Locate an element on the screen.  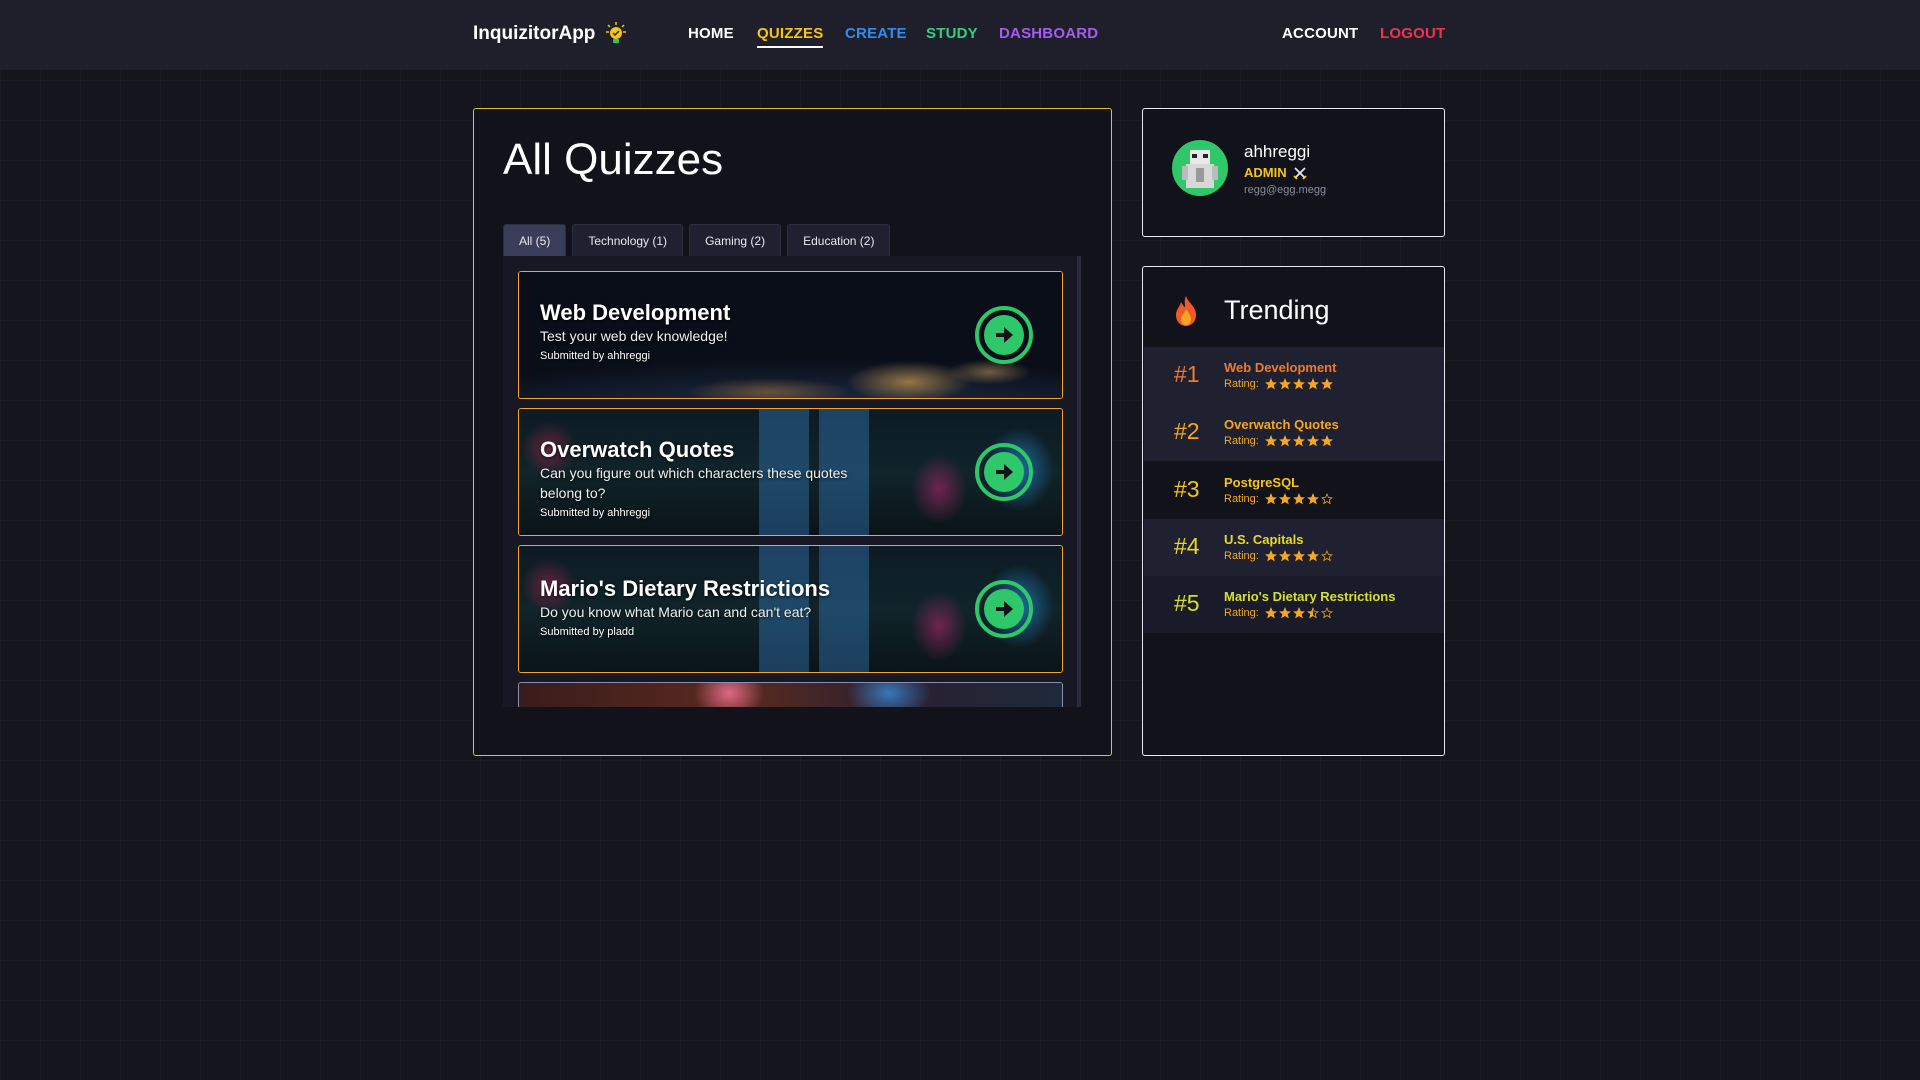
nav-create-link: CREATE is located at coordinates (876, 33).